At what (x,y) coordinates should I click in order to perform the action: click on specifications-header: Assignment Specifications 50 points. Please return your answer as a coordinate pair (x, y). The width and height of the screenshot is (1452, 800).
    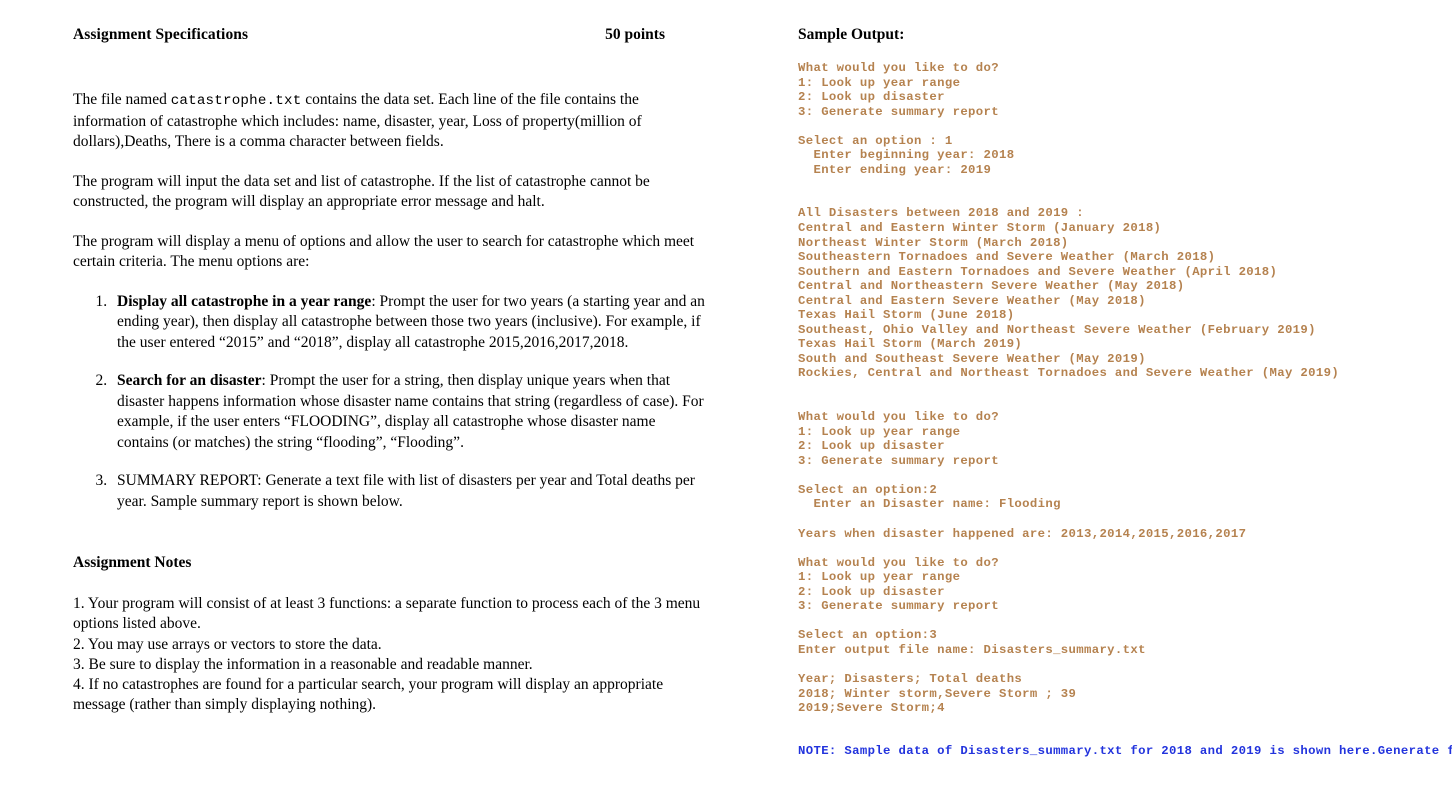
    Looking at the image, I should click on (389, 35).